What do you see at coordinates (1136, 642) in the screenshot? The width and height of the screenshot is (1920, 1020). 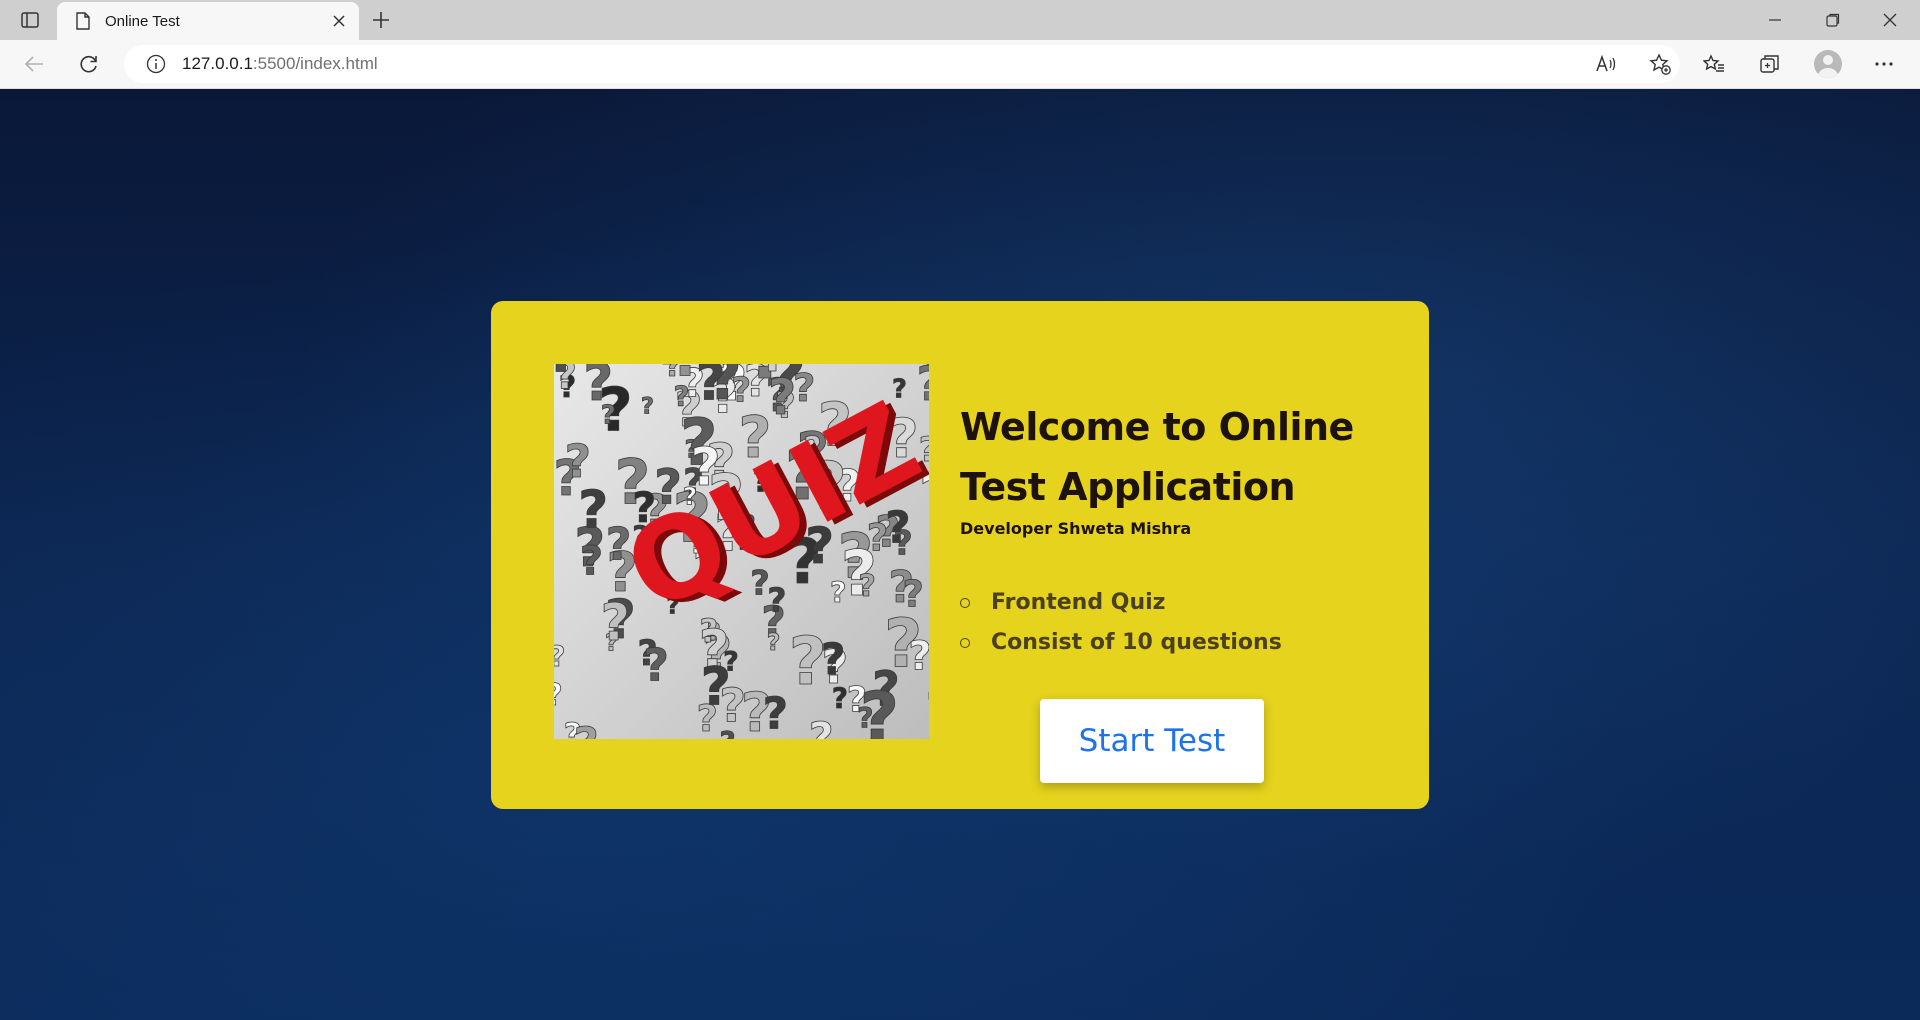 I see `point-text: Consist of 10 questions` at bounding box center [1136, 642].